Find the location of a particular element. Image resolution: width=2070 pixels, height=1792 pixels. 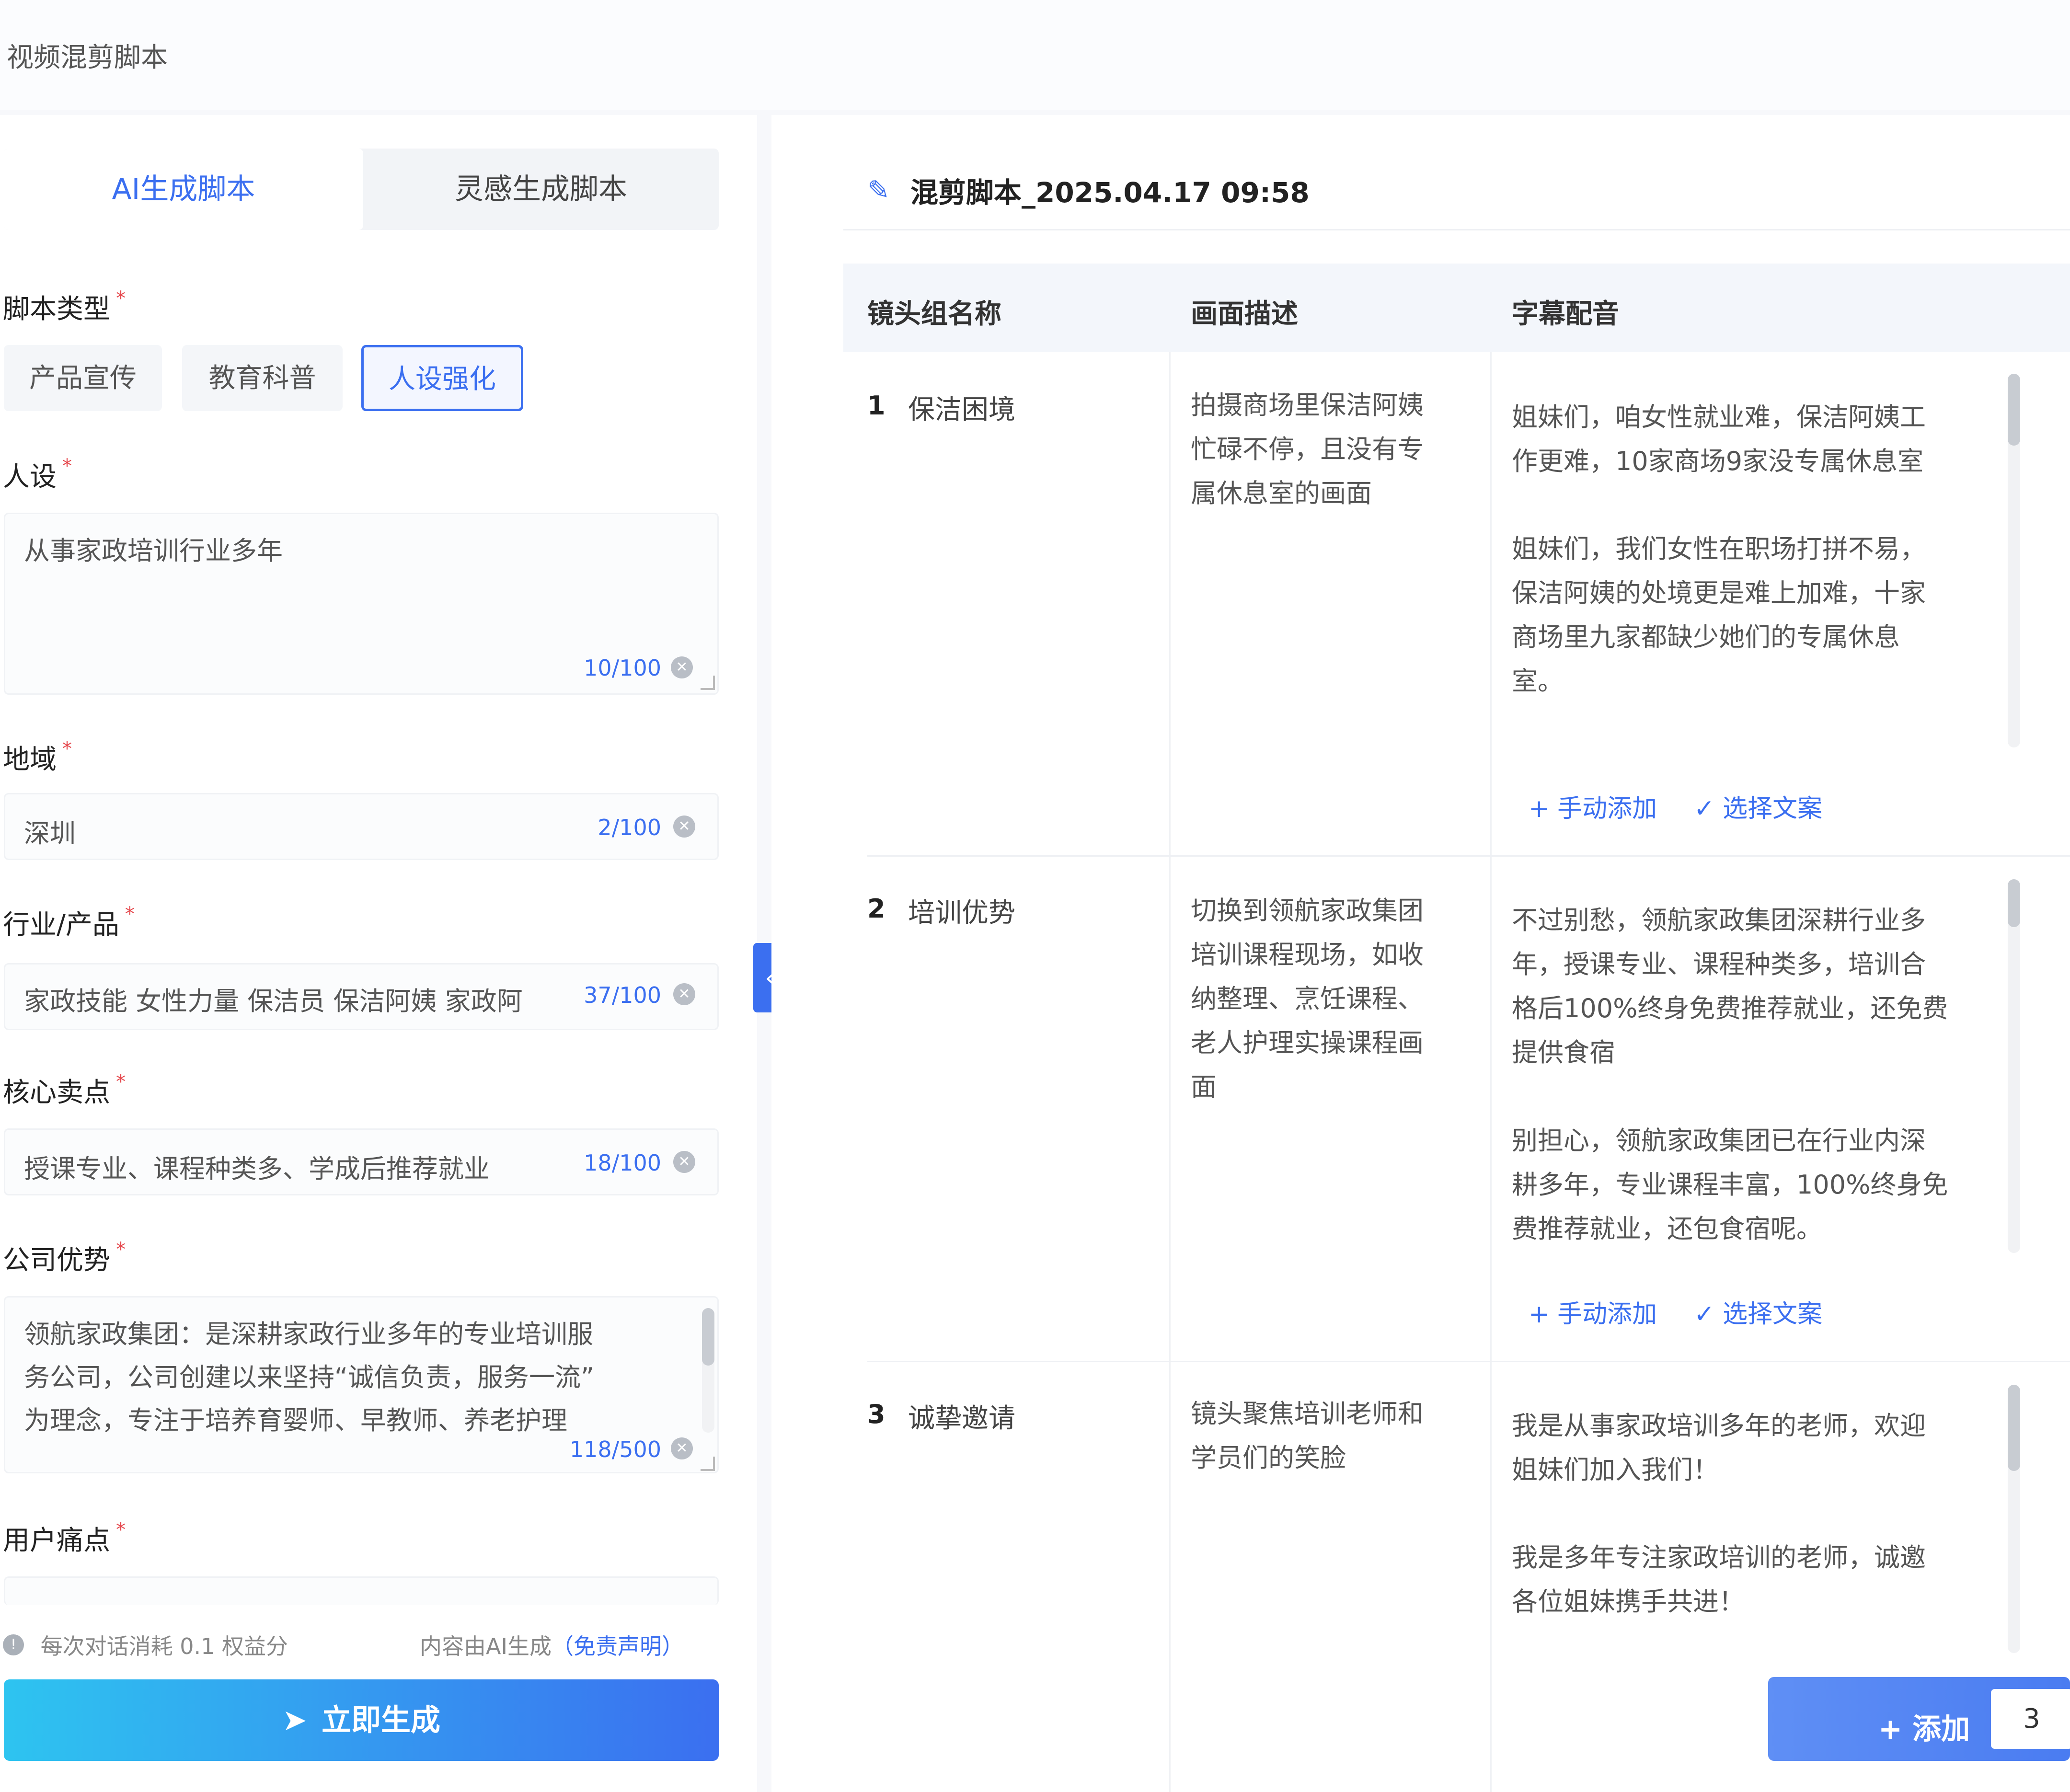

add-row-label: + 添加 is located at coordinates (1924, 1729).